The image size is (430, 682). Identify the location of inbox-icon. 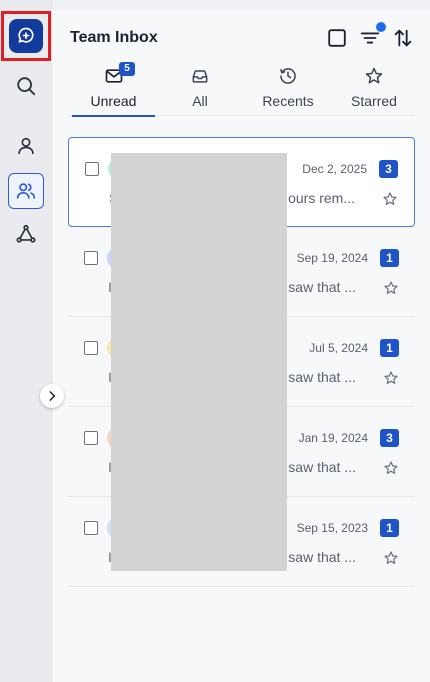
(200, 76).